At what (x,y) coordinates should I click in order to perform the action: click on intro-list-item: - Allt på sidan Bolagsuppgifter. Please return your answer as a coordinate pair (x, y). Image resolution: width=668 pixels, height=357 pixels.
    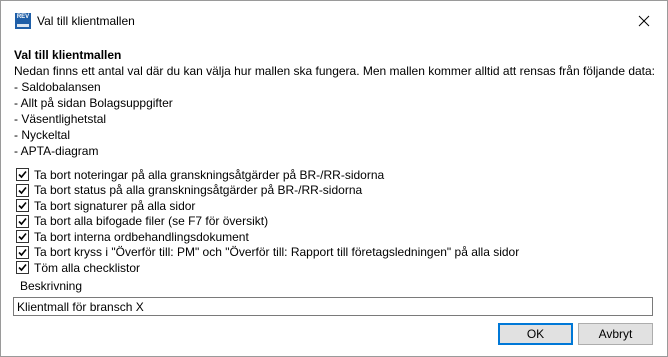
    Looking at the image, I should click on (93, 103).